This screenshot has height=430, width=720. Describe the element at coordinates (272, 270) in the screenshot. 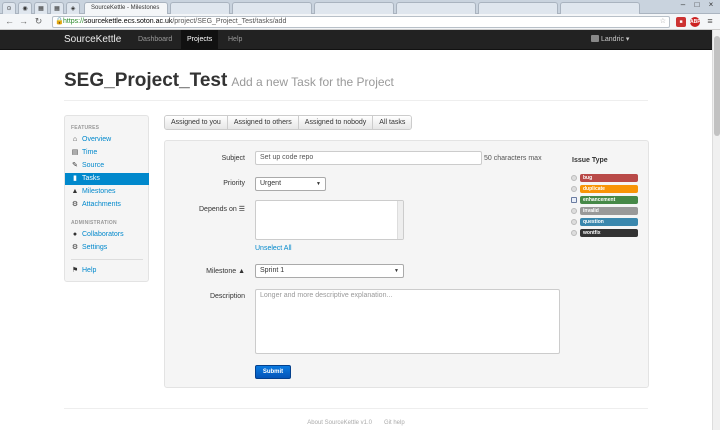

I see `milestone-value: Sprint 1` at that location.